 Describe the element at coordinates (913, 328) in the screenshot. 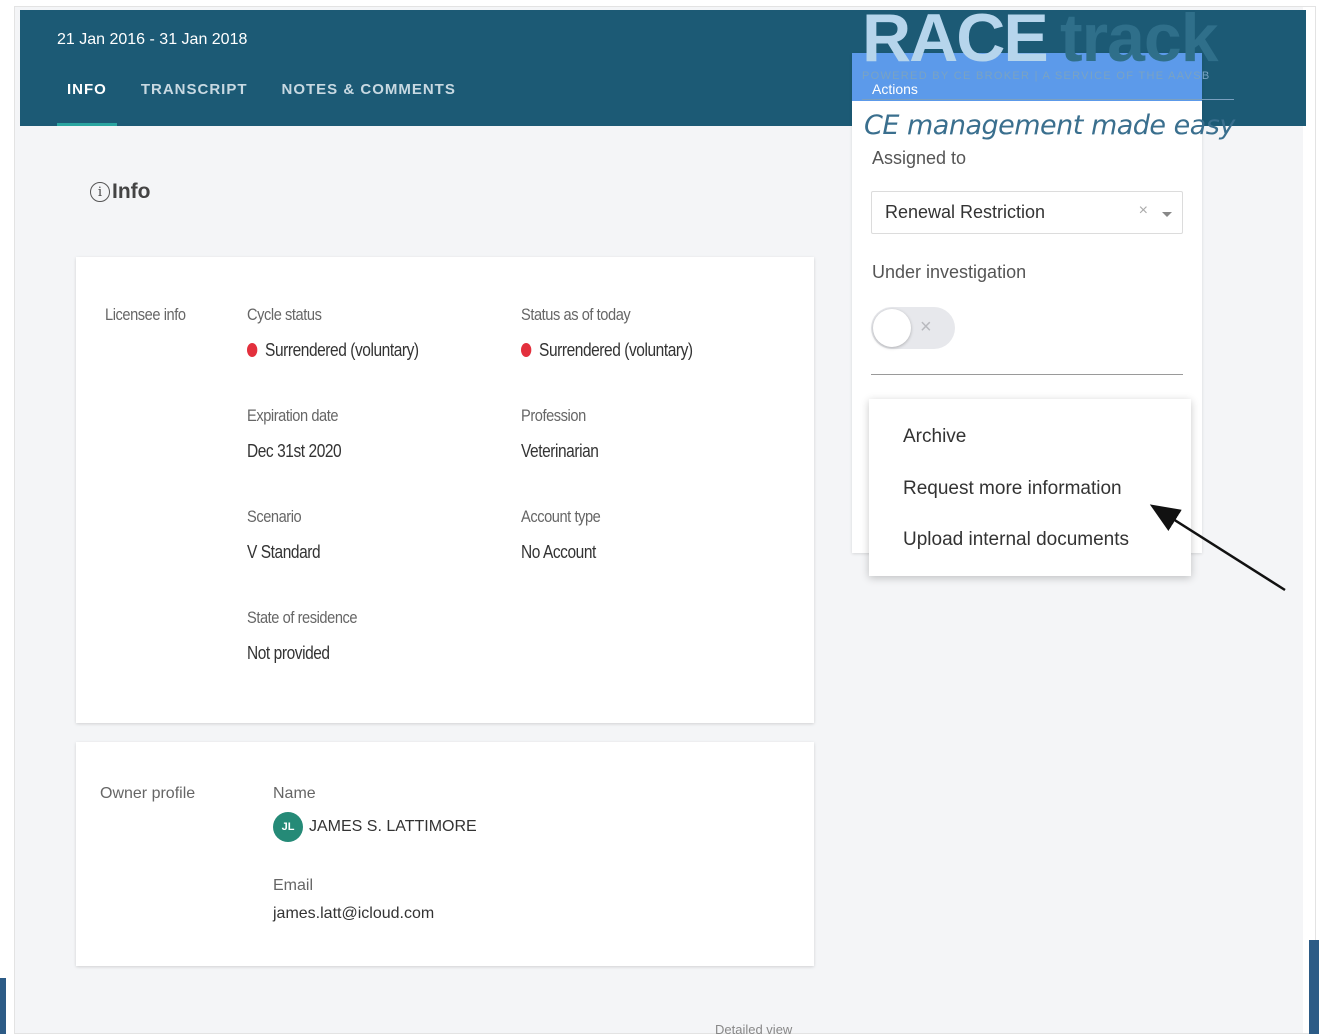

I see `under-investigation-toggle: ×` at that location.